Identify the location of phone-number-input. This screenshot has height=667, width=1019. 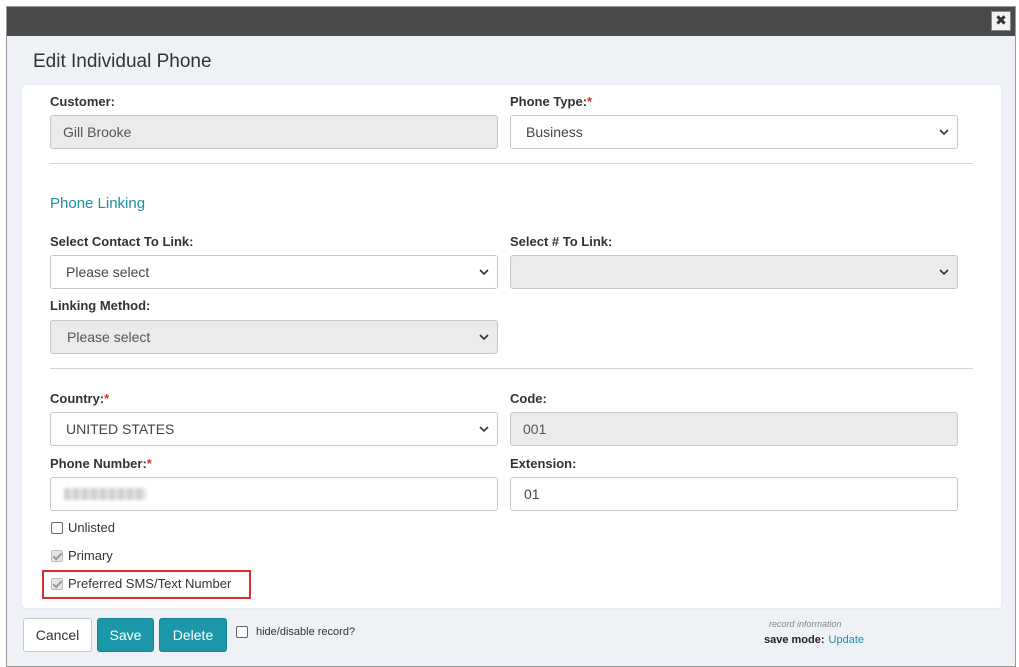
(274, 494).